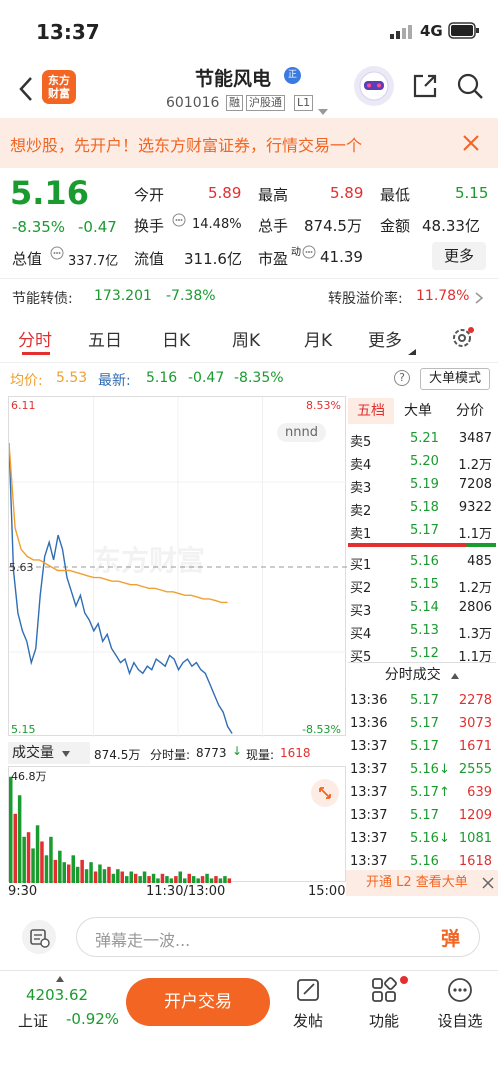 The width and height of the screenshot is (498, 1080). I want to click on search-icon, so click(470, 86).